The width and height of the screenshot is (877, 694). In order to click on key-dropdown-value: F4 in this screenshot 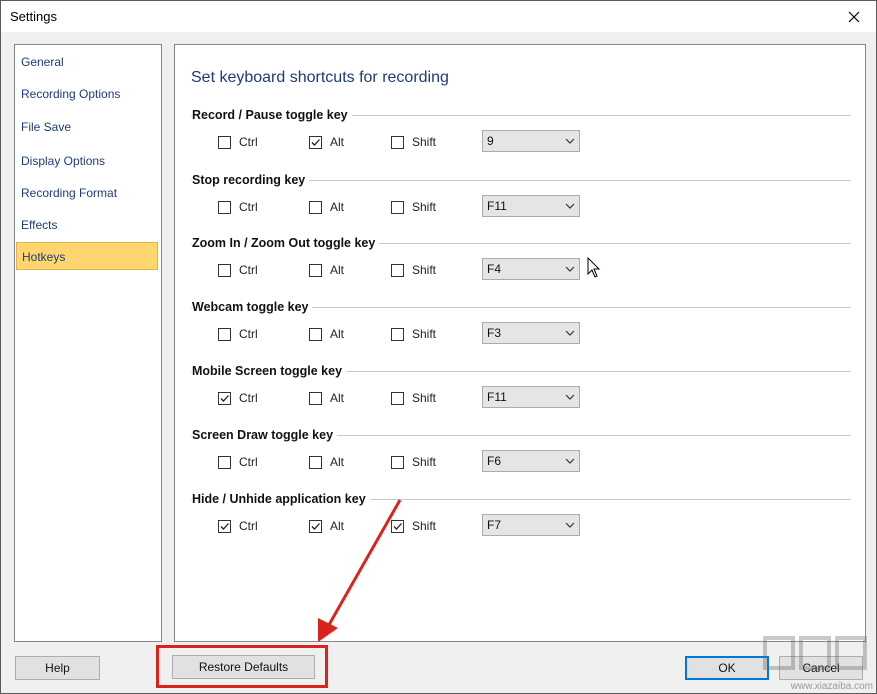, I will do `click(494, 269)`.